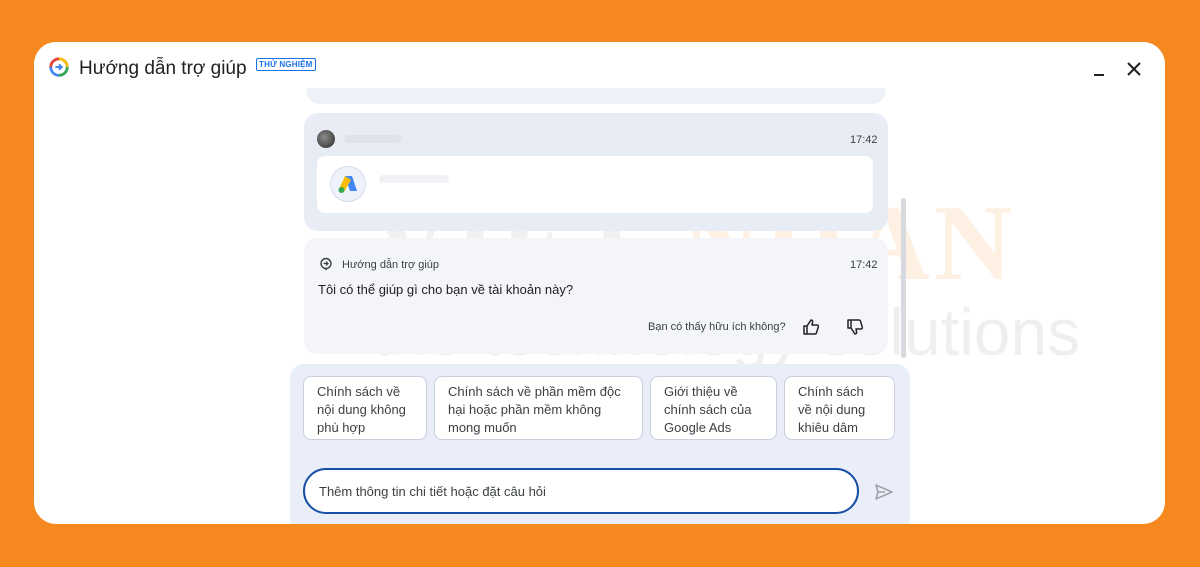  I want to click on account-name-redacted, so click(414, 179).